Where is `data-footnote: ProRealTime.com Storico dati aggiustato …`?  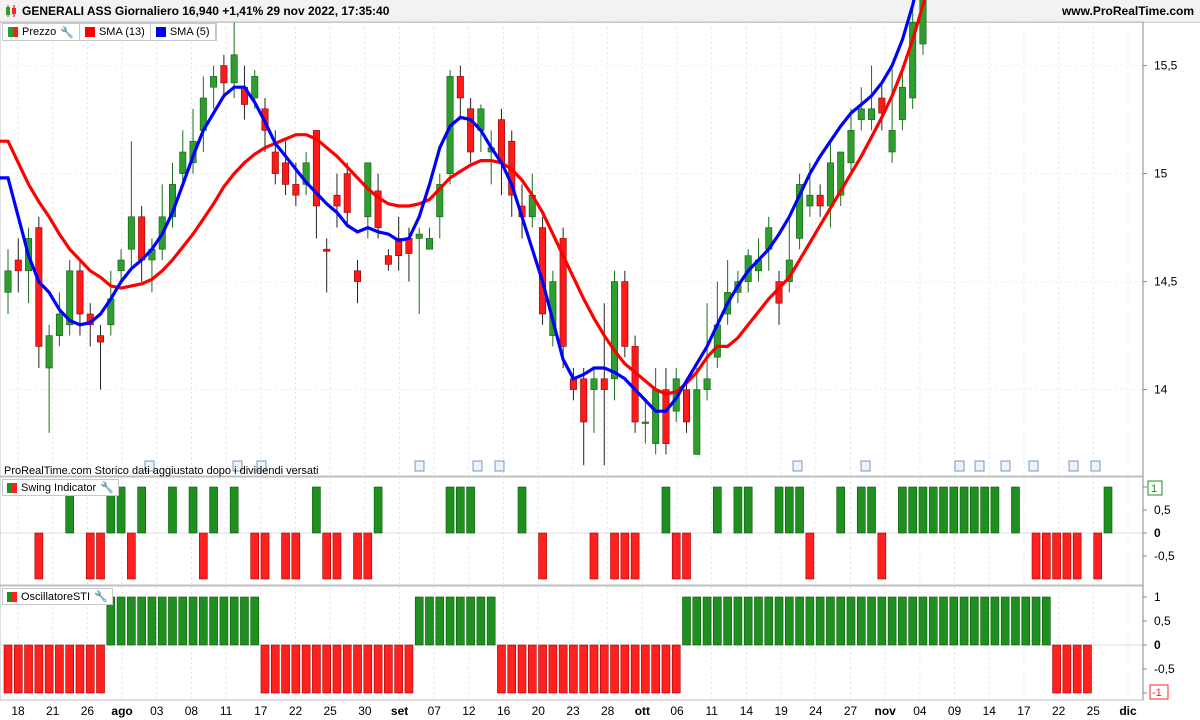 data-footnote: ProRealTime.com Storico dati aggiustato … is located at coordinates (161, 471).